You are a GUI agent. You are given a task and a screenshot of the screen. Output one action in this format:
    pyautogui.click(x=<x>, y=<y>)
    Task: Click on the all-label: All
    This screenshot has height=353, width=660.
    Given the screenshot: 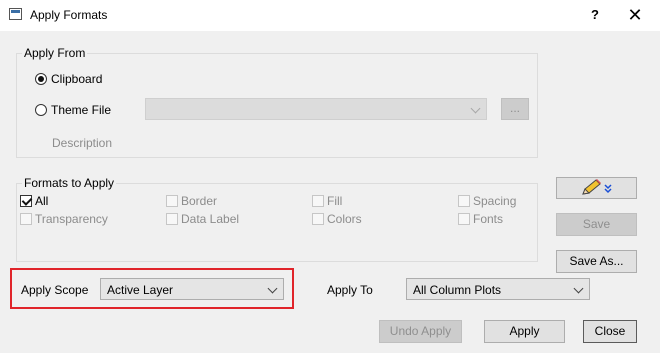 What is the action you would take?
    pyautogui.click(x=41, y=201)
    